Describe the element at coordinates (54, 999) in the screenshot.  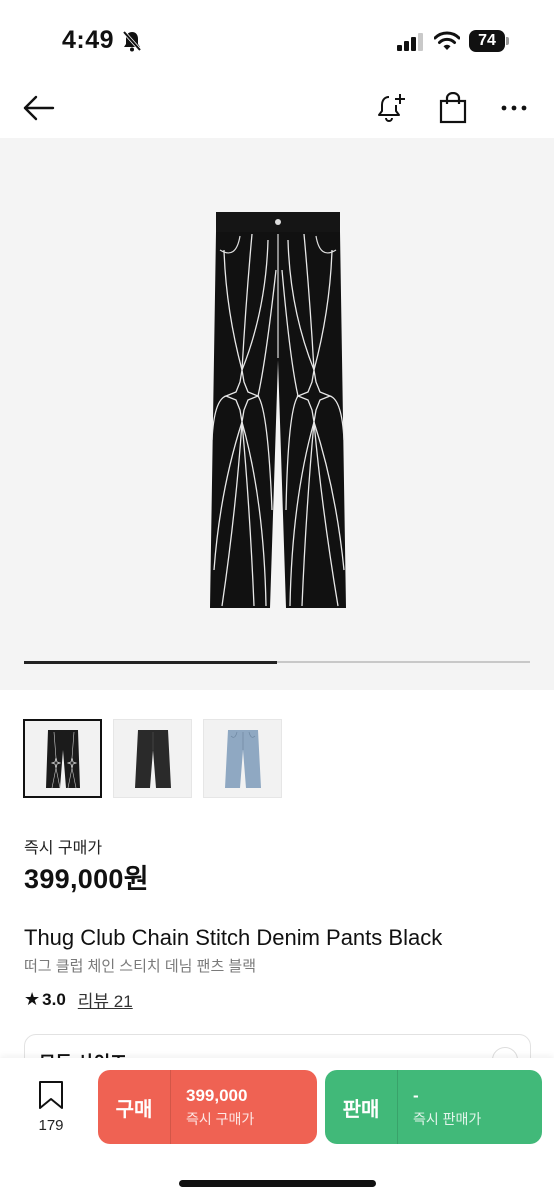
I see `rating-score: 3.0` at that location.